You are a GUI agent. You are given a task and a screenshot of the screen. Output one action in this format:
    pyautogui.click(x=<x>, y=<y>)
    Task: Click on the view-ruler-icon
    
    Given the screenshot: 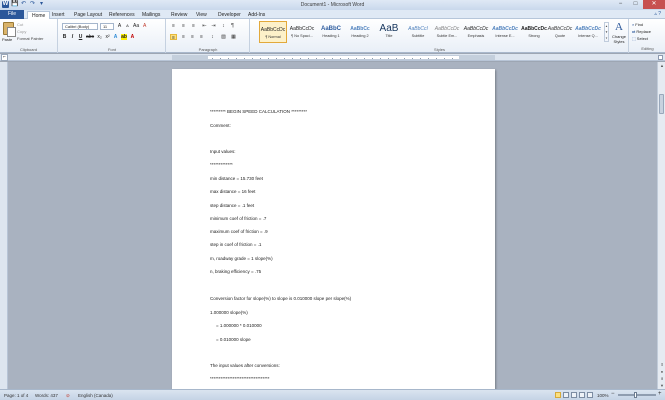 What is the action you would take?
    pyautogui.click(x=660, y=57)
    